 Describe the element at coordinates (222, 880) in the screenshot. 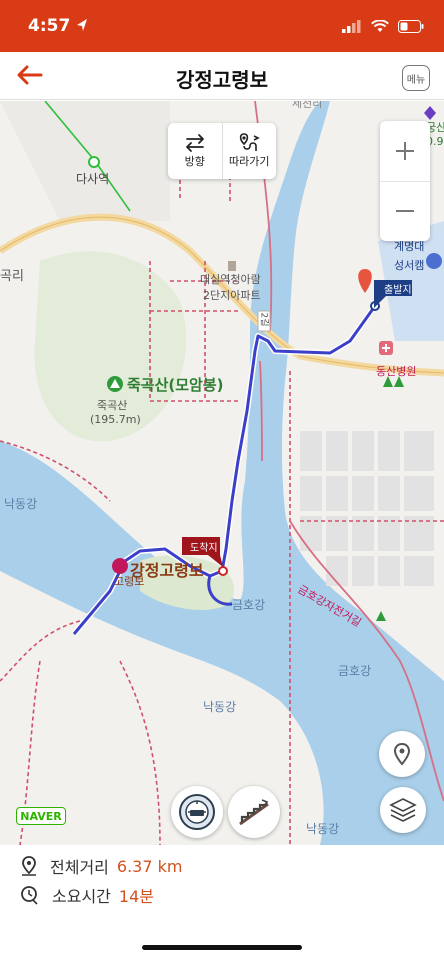

I see `route-info: 전체거리 6.37 km 소요시간 14분` at that location.